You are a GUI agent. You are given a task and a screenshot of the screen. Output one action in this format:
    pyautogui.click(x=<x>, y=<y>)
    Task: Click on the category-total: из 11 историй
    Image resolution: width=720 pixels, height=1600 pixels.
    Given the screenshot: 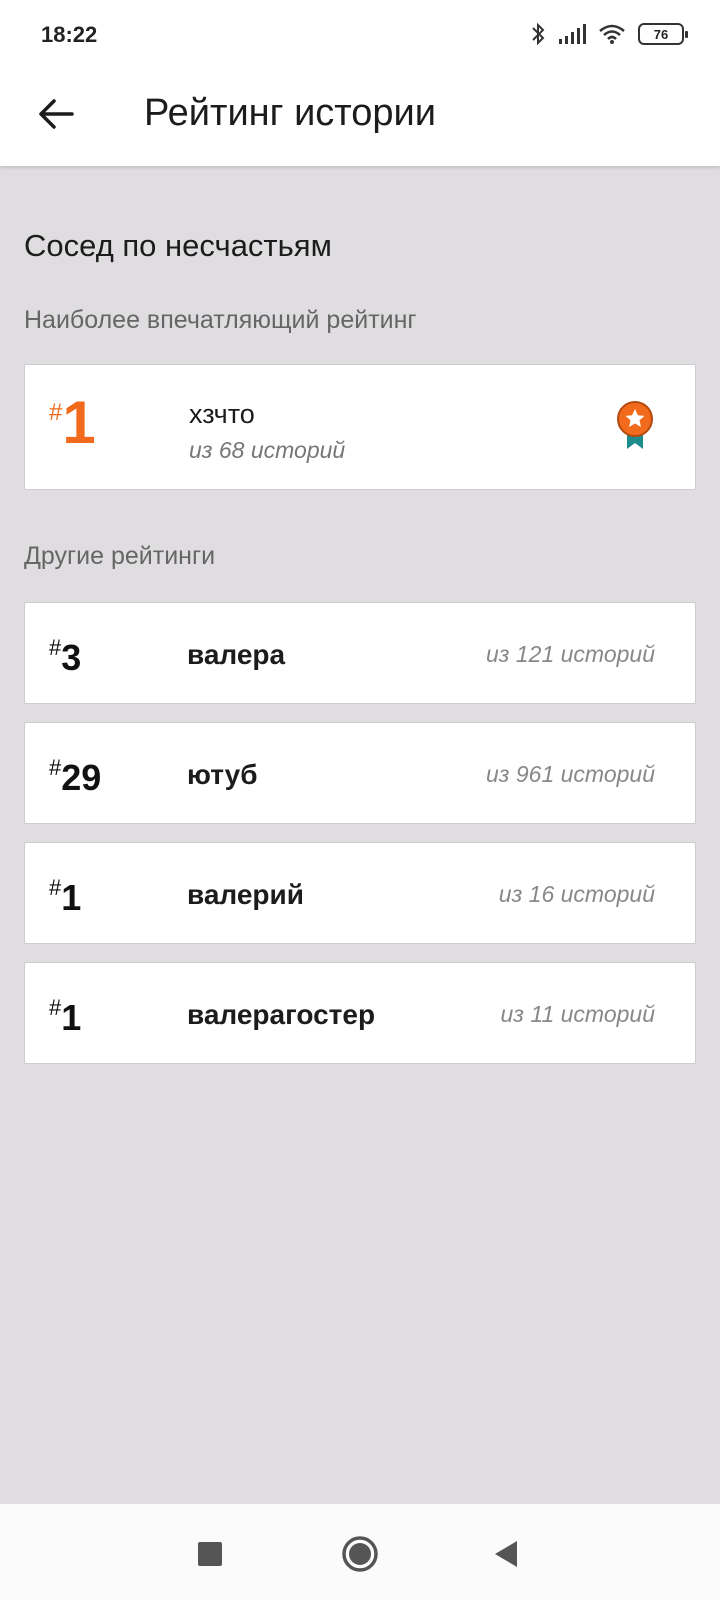 What is the action you would take?
    pyautogui.click(x=578, y=1014)
    